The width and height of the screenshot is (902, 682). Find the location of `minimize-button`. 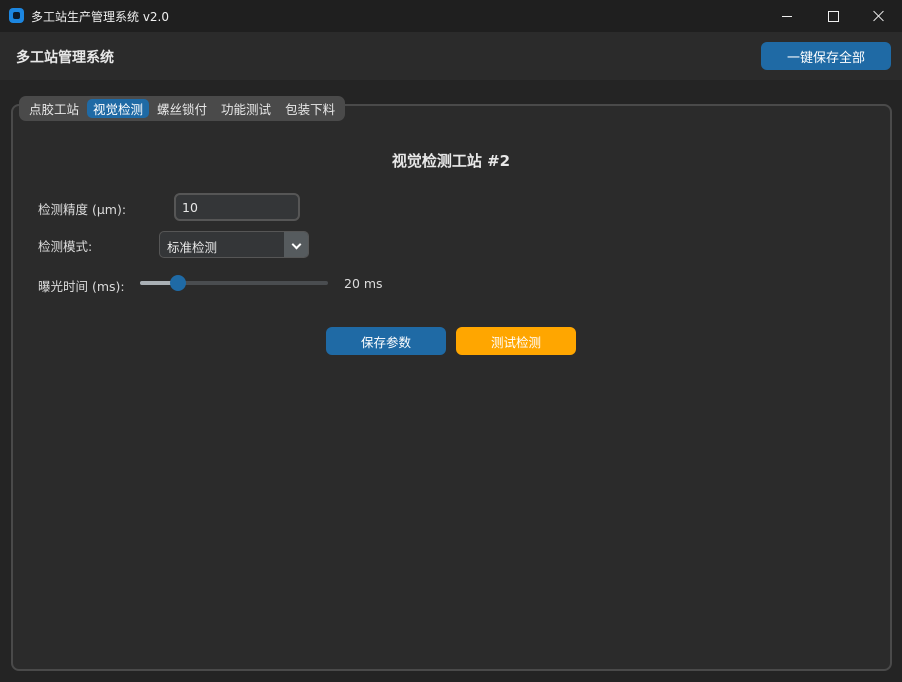

minimize-button is located at coordinates (787, 16).